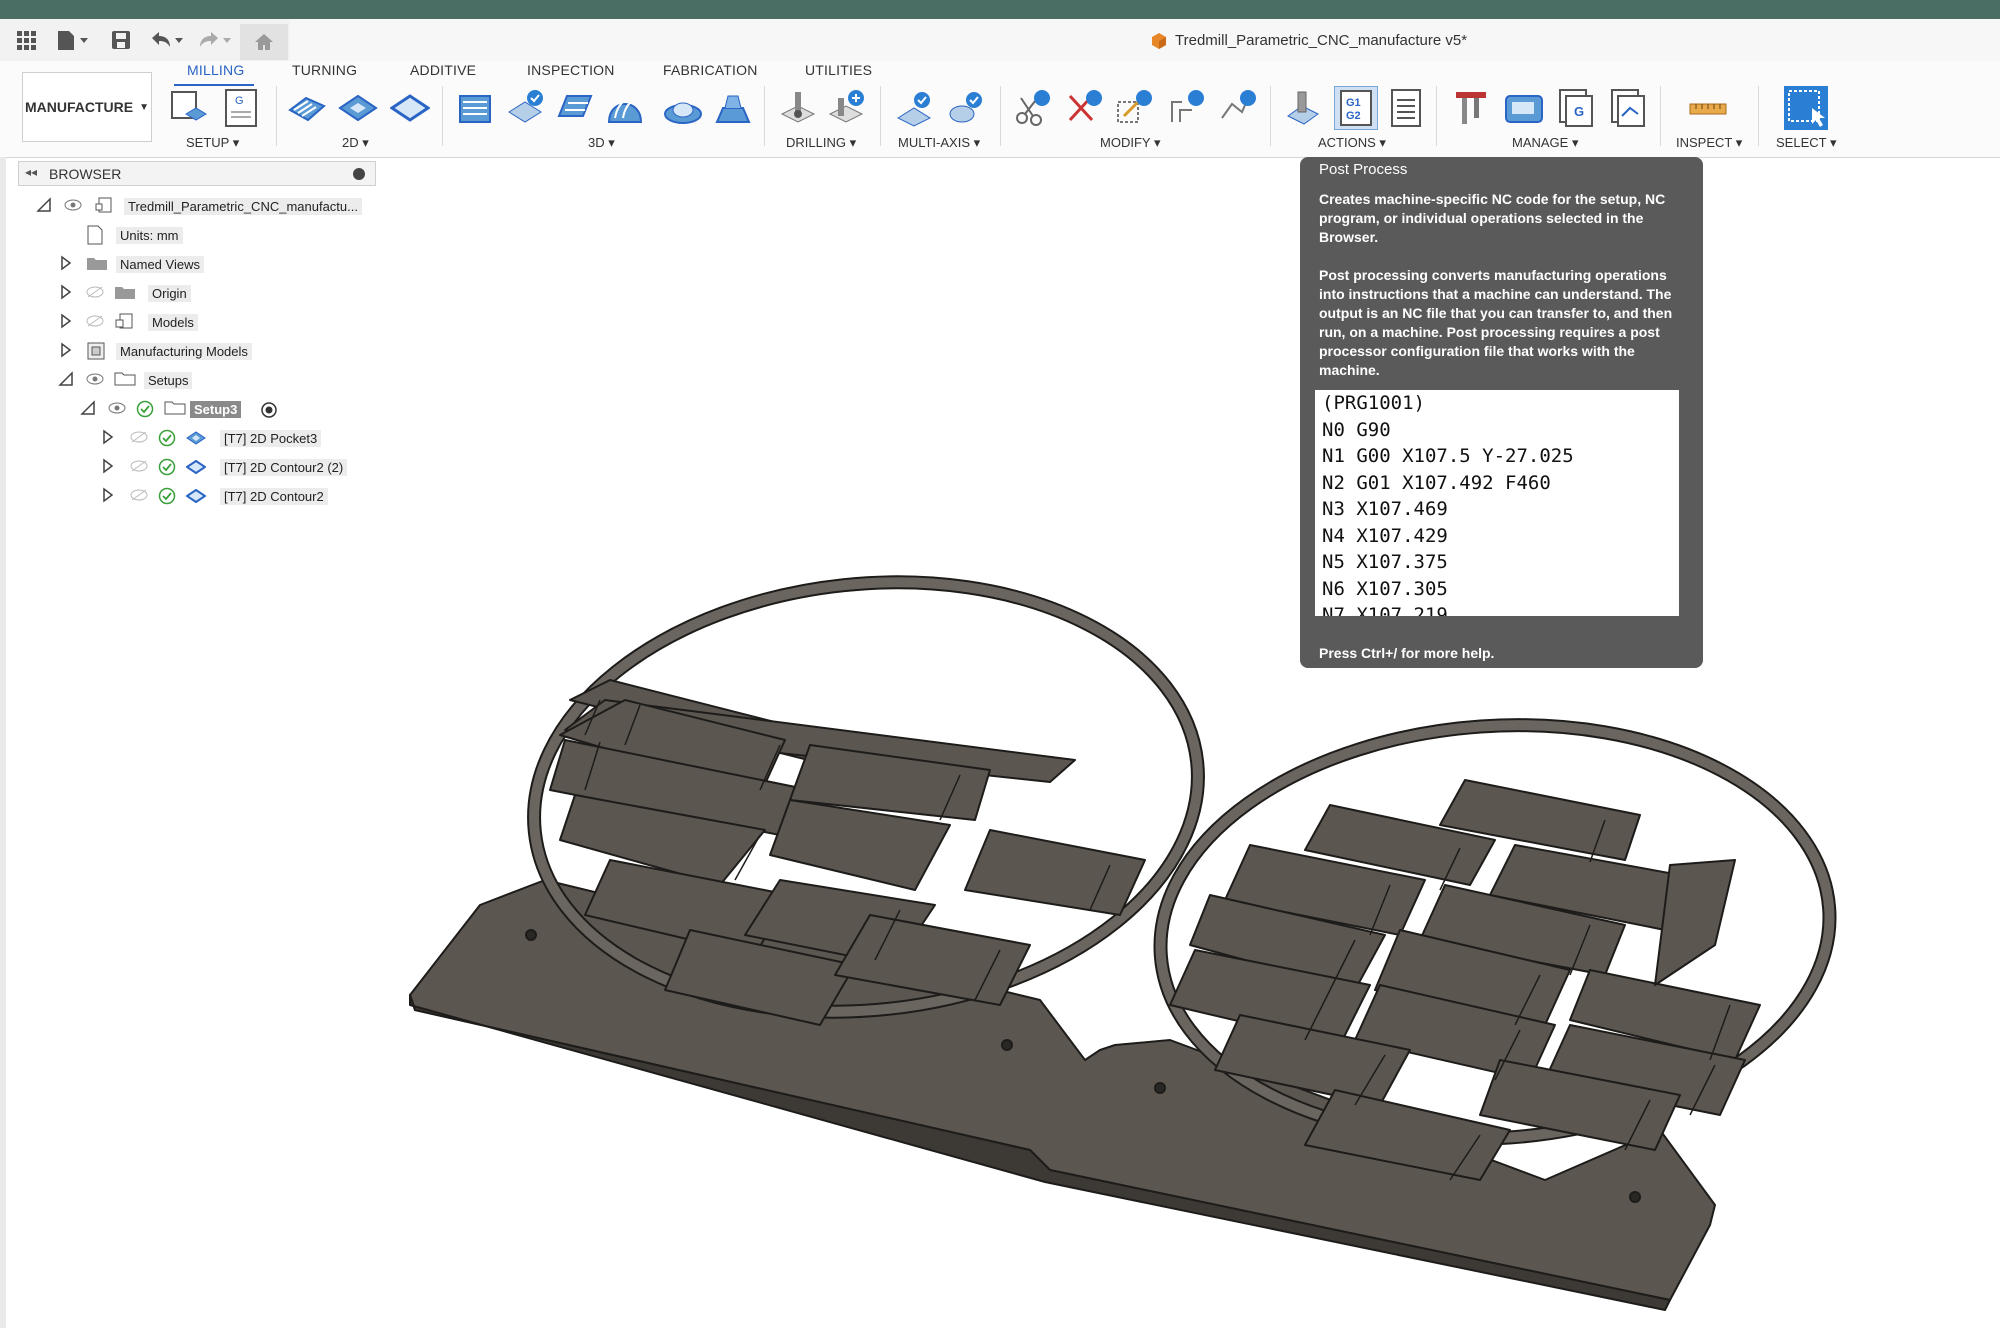 The image size is (2000, 1328). Describe the element at coordinates (1032, 108) in the screenshot. I see `trim-toolpath-icon` at that location.